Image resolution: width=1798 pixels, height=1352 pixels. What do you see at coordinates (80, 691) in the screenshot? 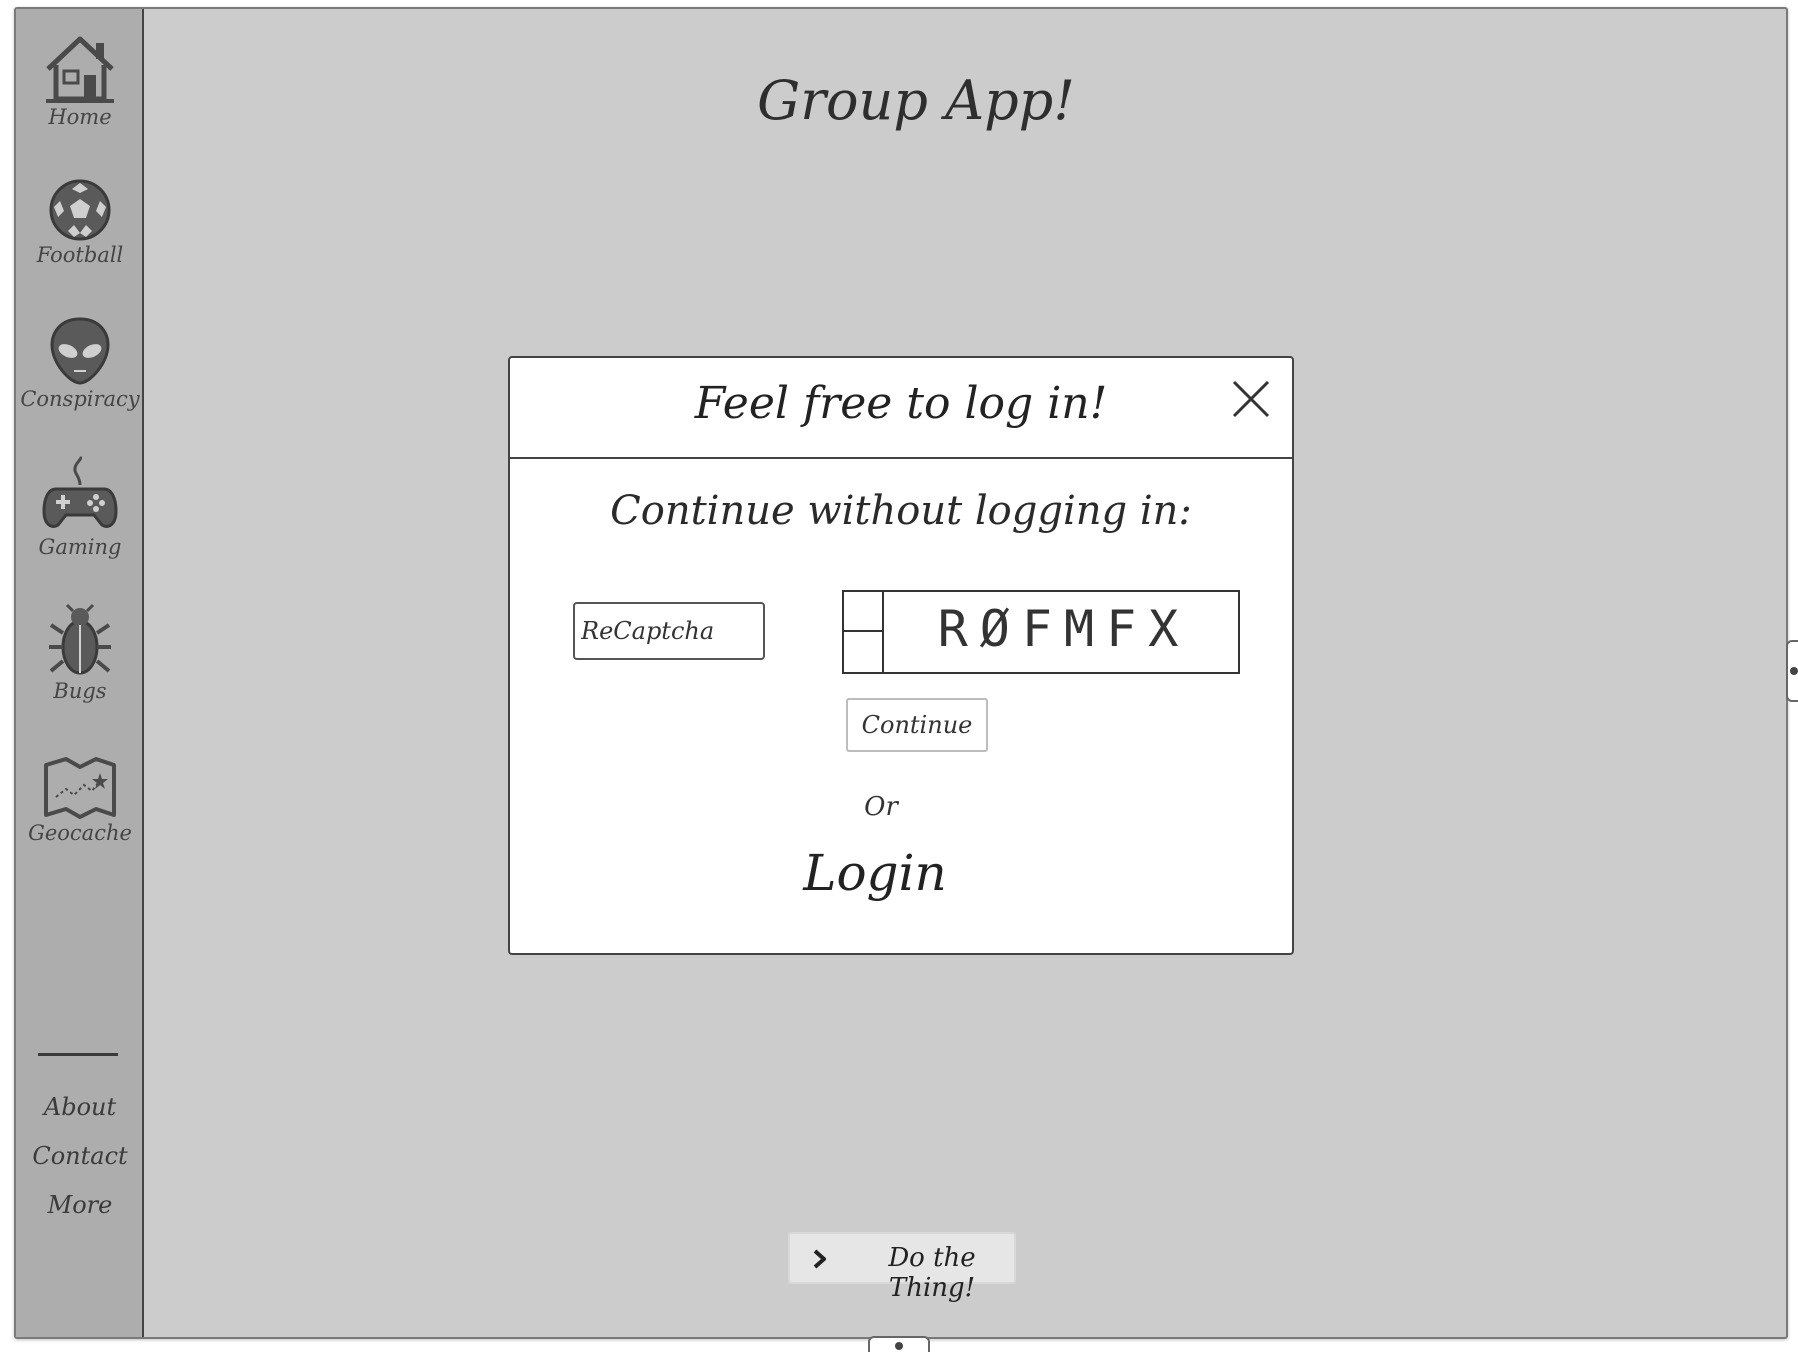
I see `sidebar-item-label: Bugs` at bounding box center [80, 691].